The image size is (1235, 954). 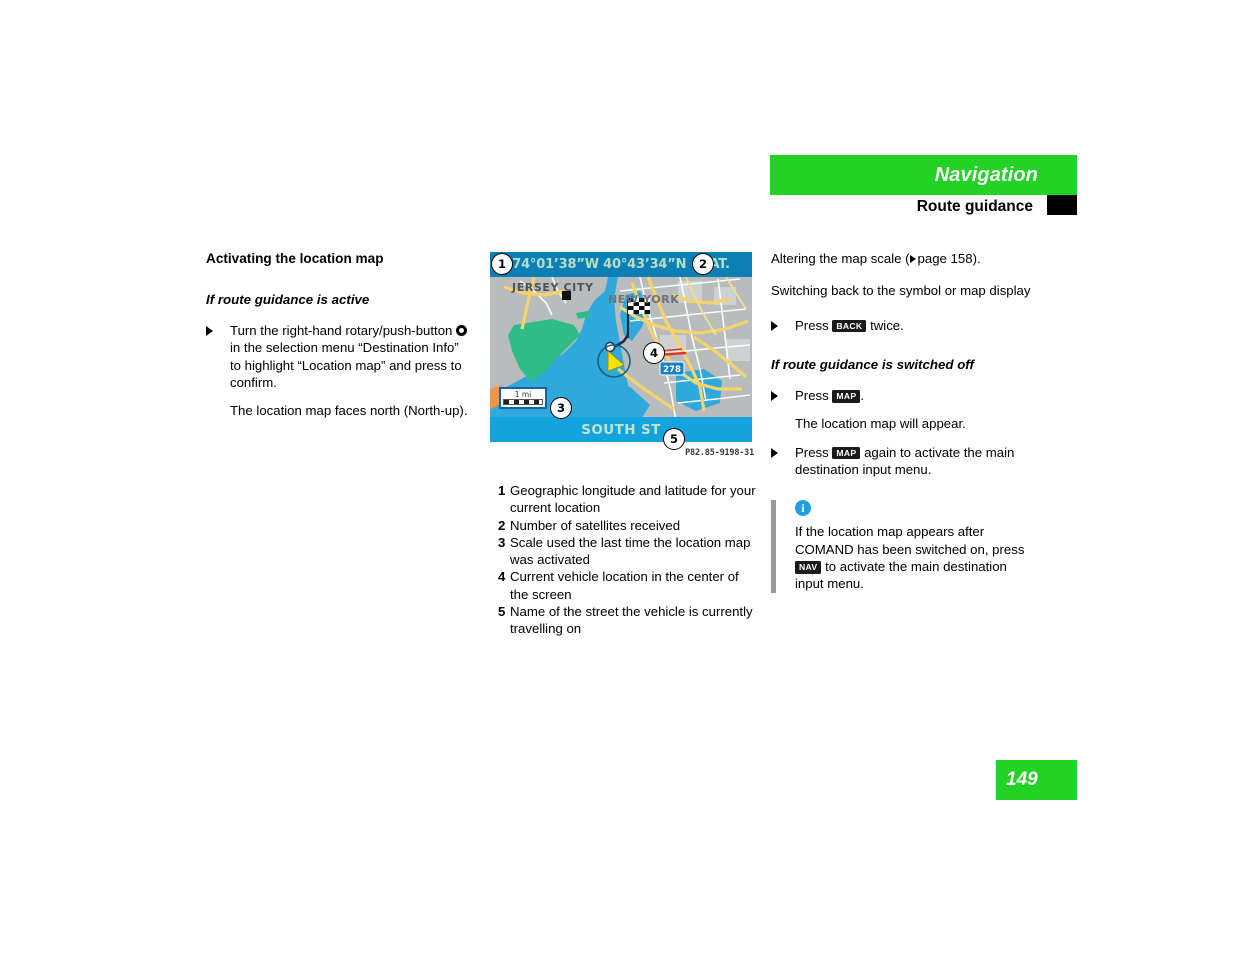 I want to click on step-press-map: Press MAP., so click(x=904, y=395).